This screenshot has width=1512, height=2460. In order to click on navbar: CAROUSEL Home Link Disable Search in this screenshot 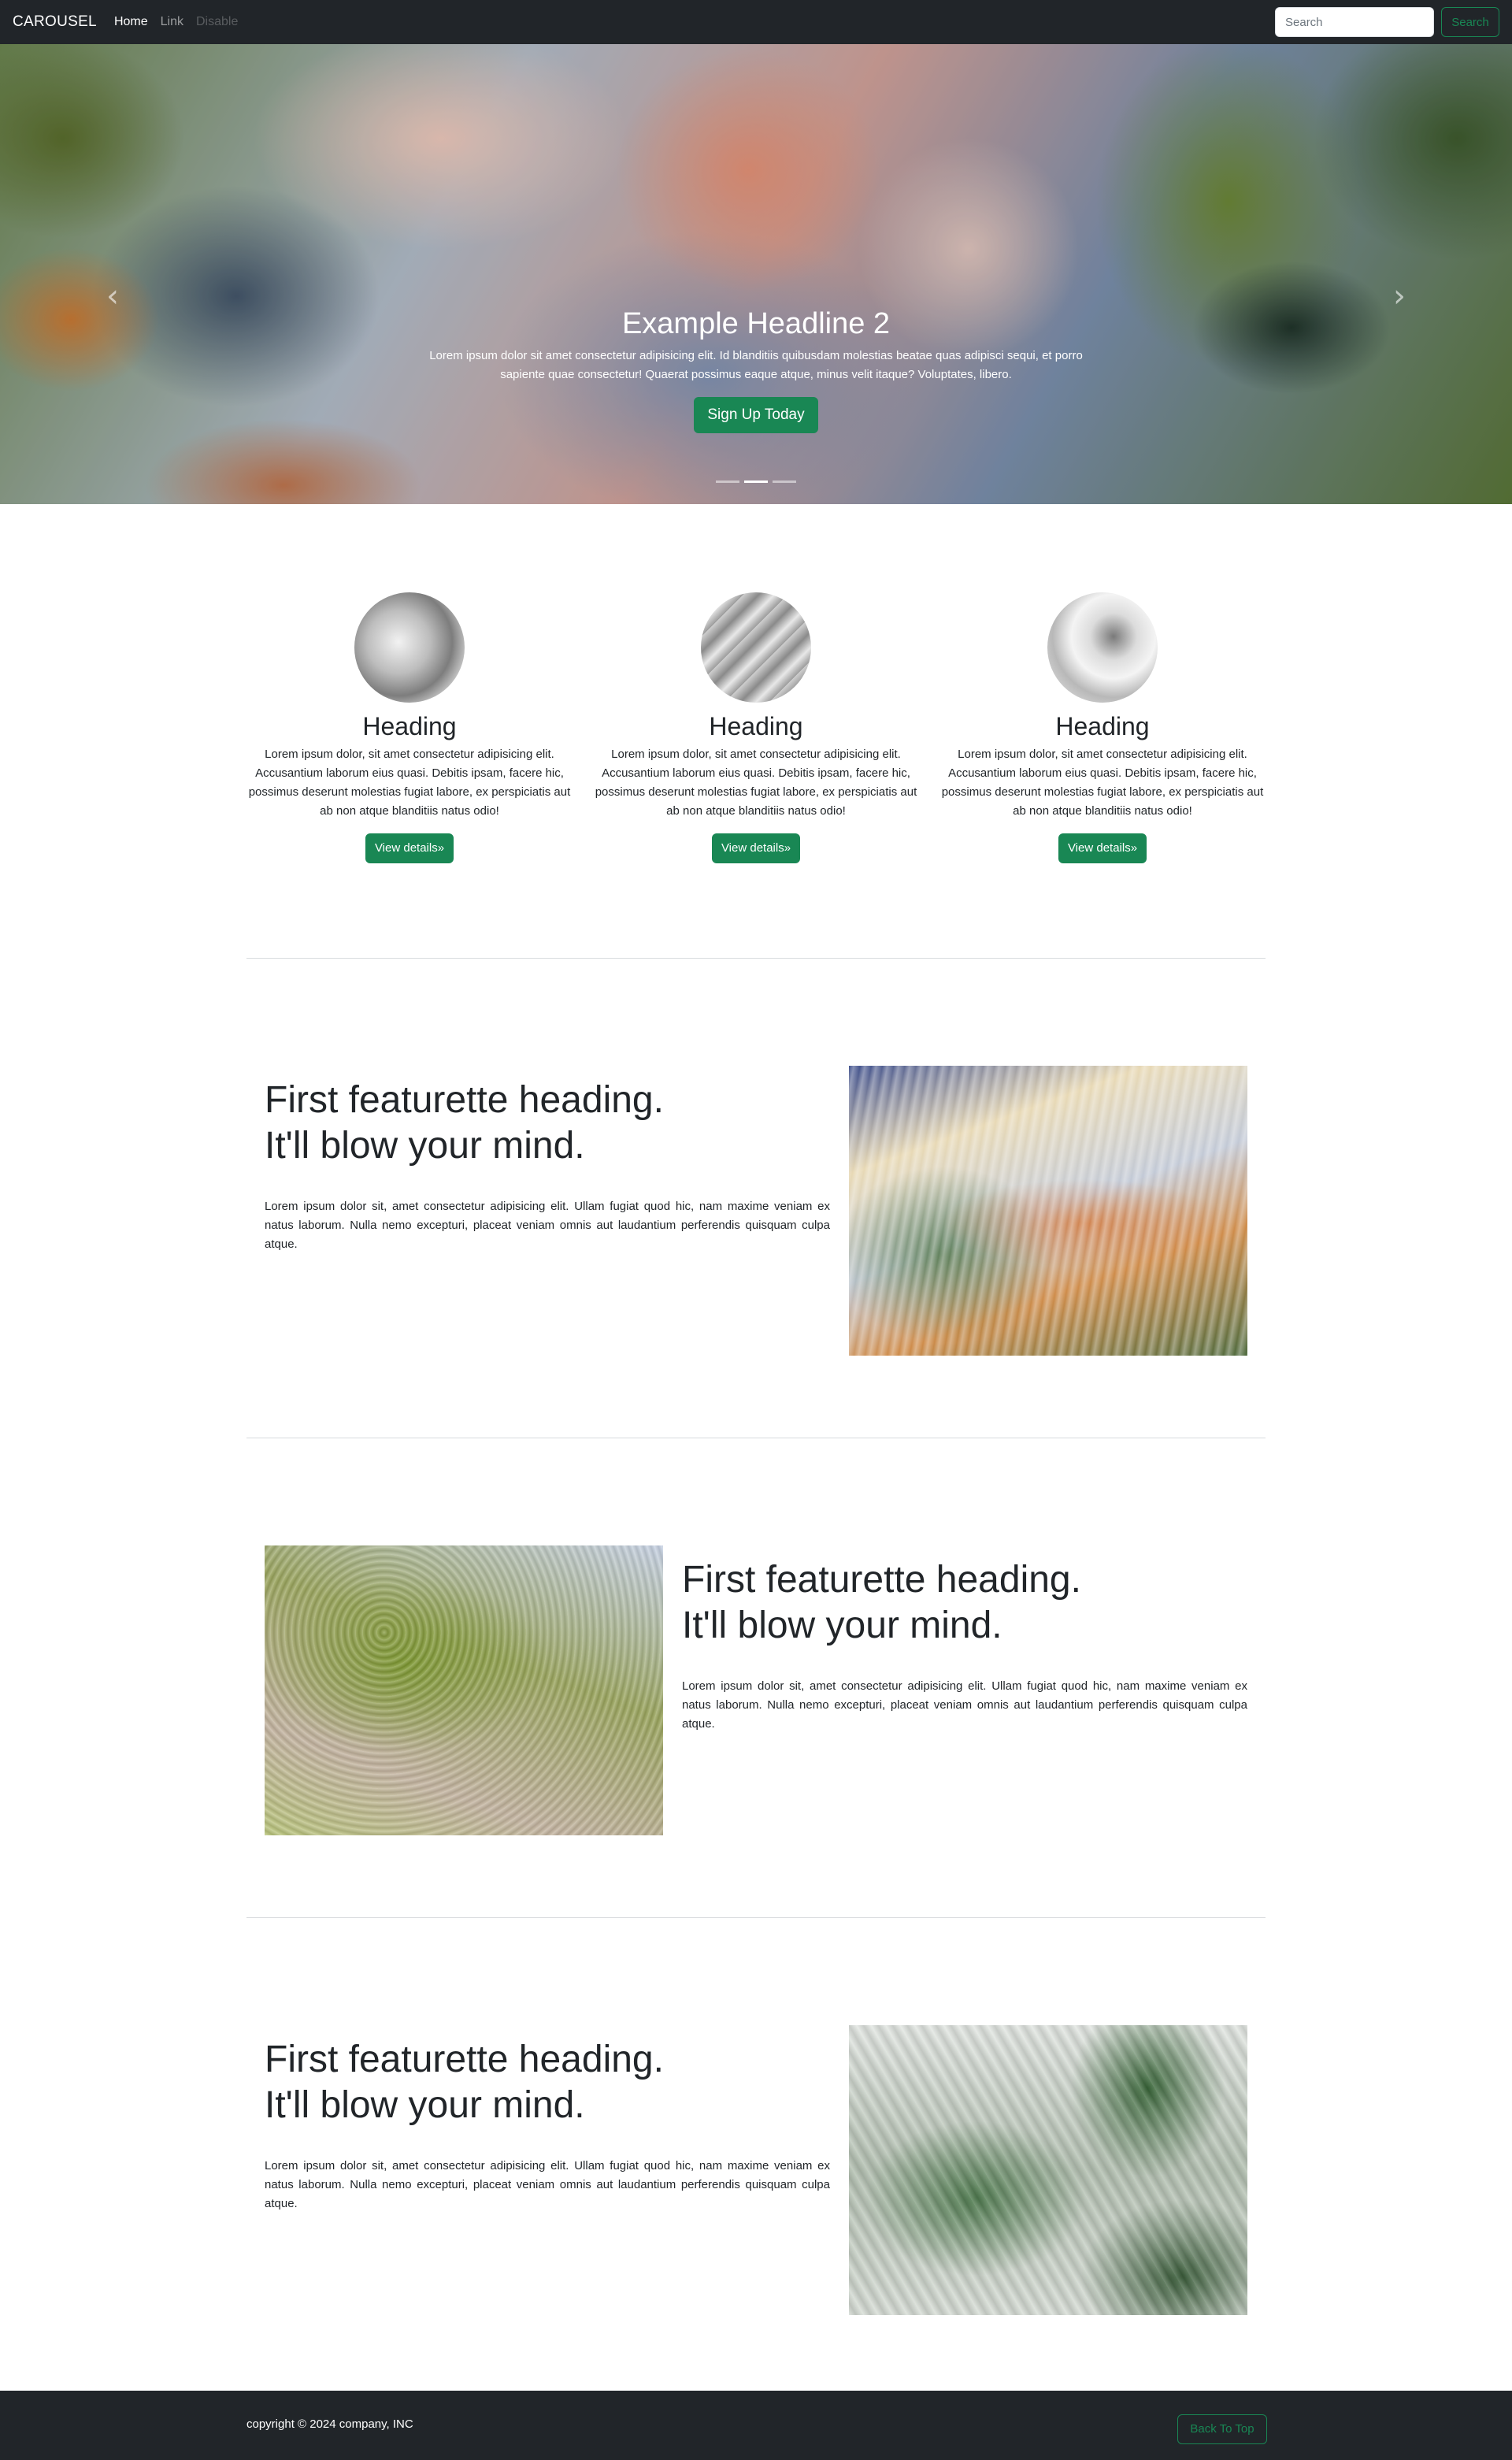, I will do `click(756, 22)`.